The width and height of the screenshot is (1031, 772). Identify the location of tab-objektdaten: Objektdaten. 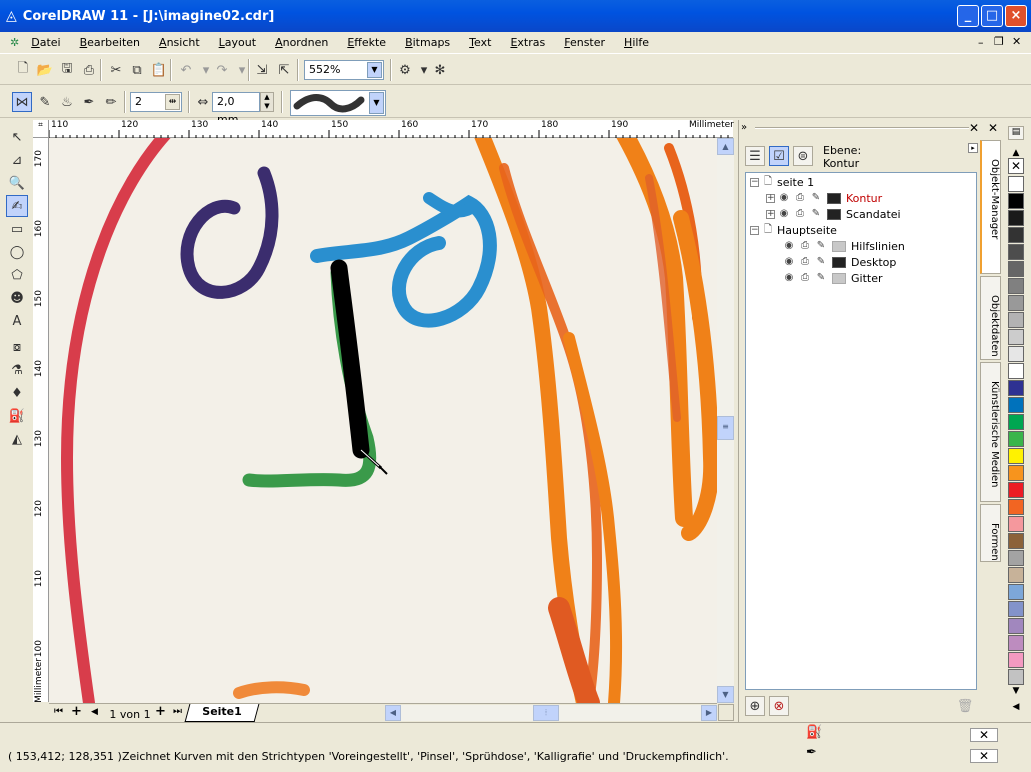
(990, 318).